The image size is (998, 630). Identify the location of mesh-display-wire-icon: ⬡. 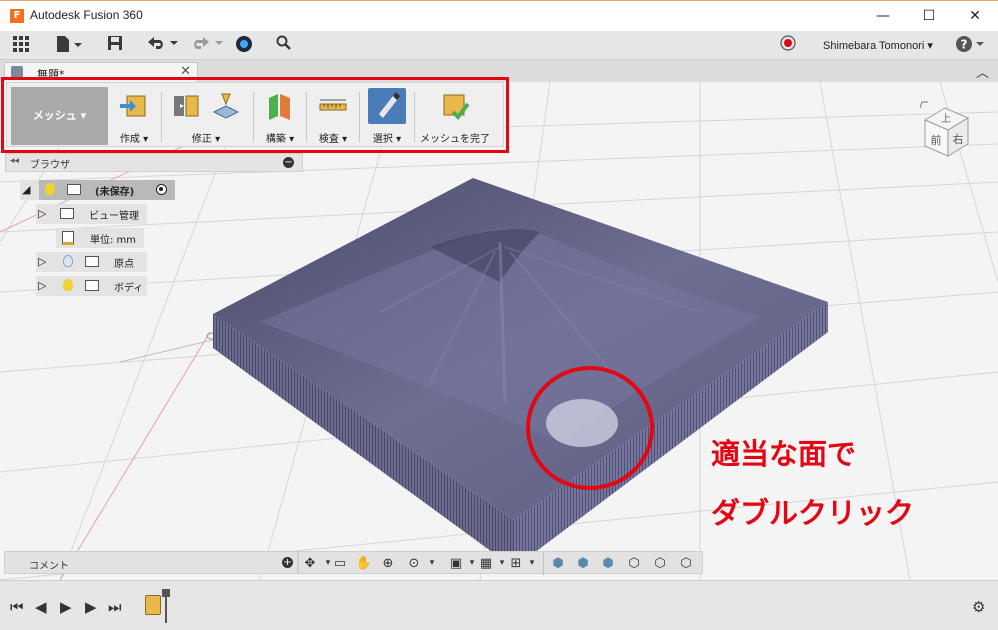
(634, 563).